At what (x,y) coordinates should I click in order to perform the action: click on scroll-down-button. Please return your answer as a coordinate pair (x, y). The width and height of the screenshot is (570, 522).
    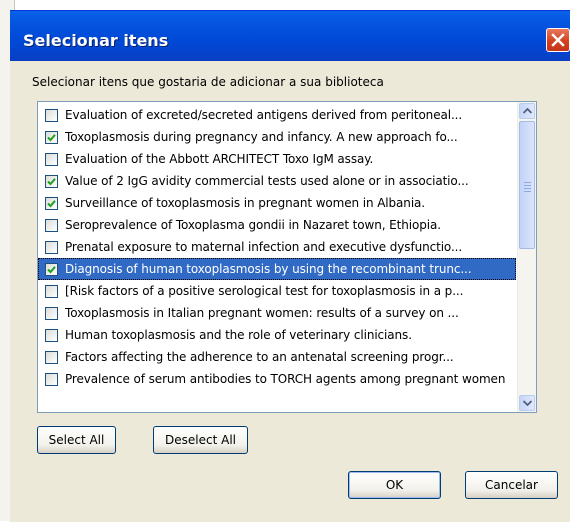
    Looking at the image, I should click on (527, 403).